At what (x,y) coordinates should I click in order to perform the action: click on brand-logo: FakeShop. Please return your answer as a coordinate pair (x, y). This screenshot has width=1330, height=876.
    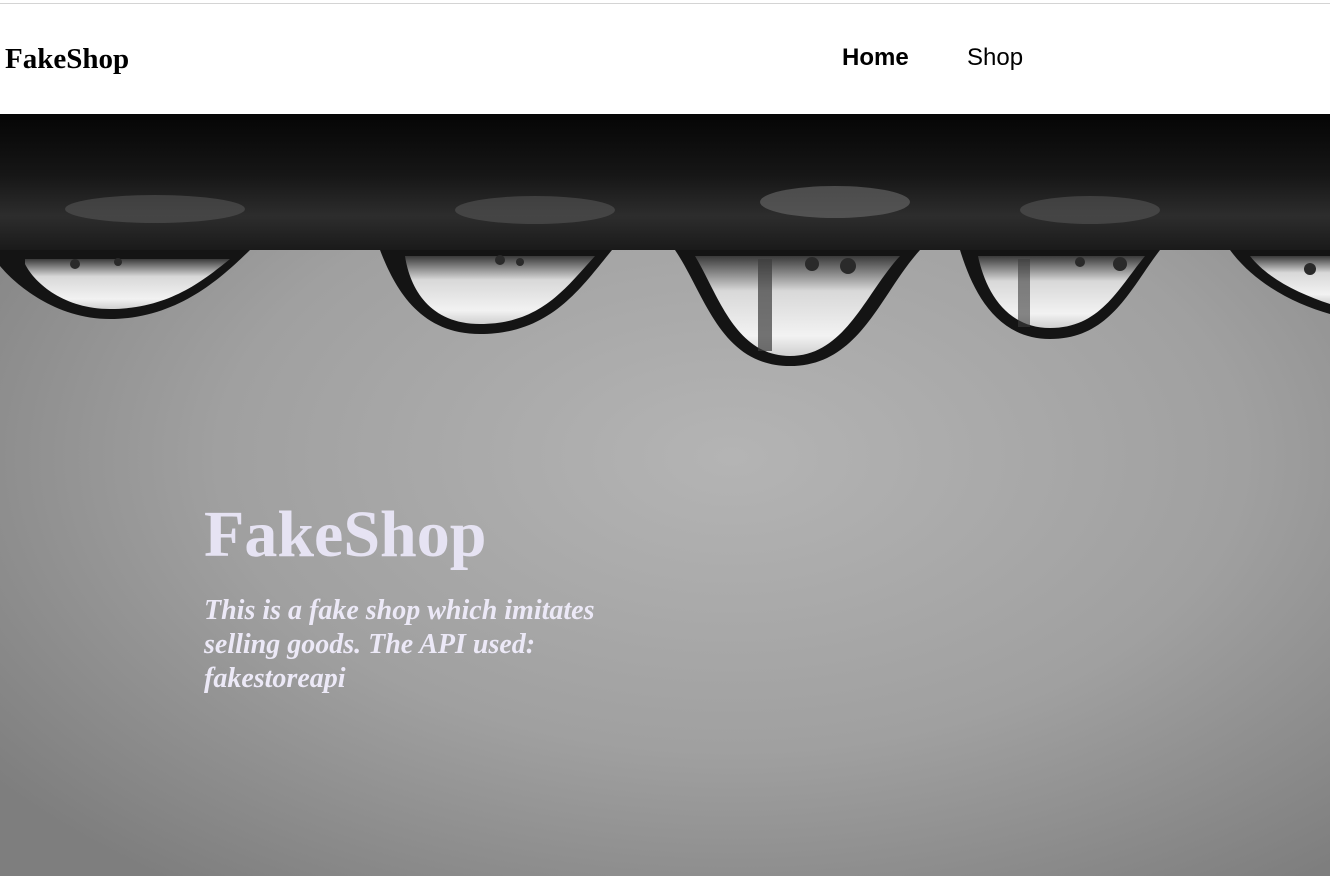
    Looking at the image, I should click on (67, 59).